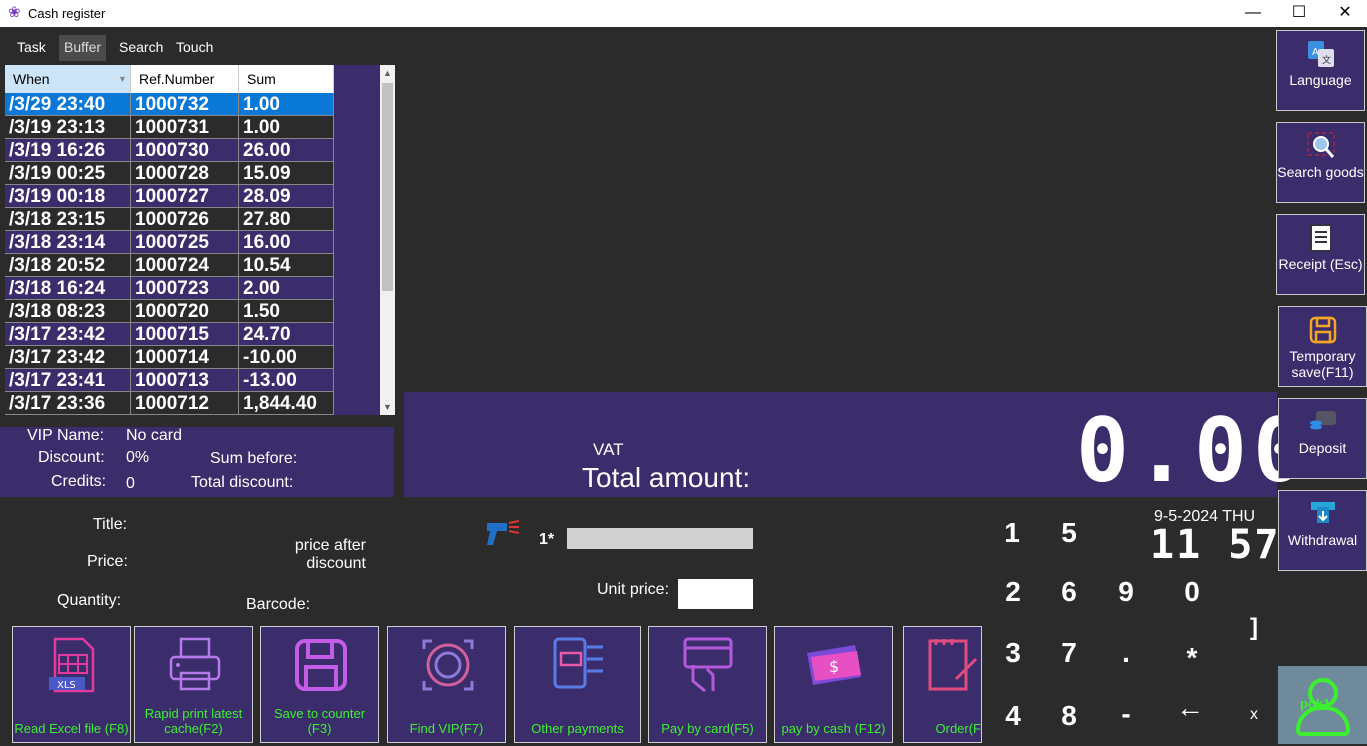  I want to click on vip-name-value: No card, so click(154, 435).